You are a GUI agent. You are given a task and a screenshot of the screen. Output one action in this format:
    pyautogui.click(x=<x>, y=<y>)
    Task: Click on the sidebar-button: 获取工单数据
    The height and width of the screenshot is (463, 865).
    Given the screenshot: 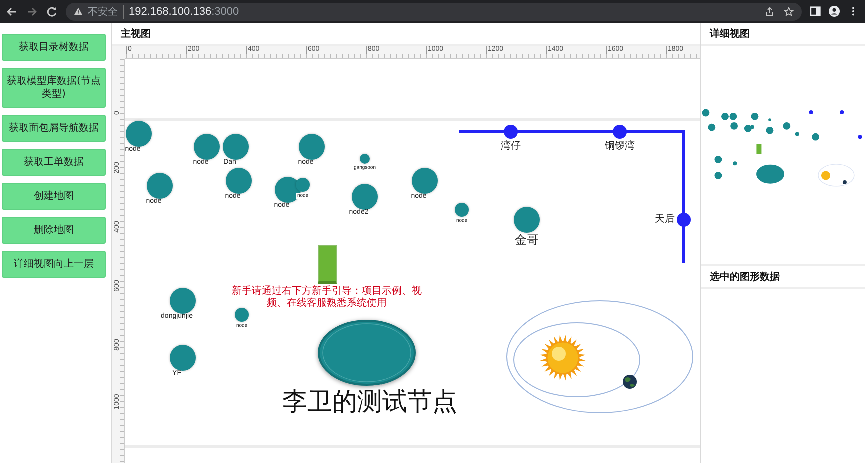 What is the action you would take?
    pyautogui.click(x=54, y=162)
    